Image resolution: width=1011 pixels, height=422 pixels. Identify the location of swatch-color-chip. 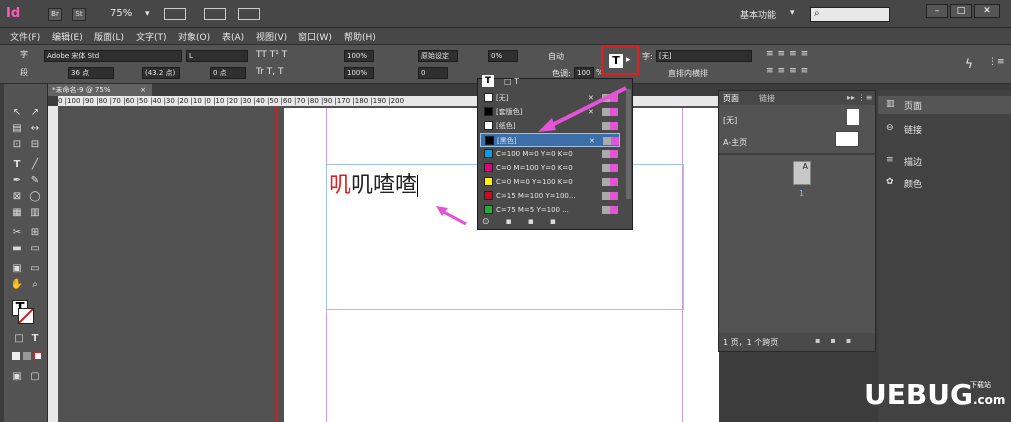
(489, 140).